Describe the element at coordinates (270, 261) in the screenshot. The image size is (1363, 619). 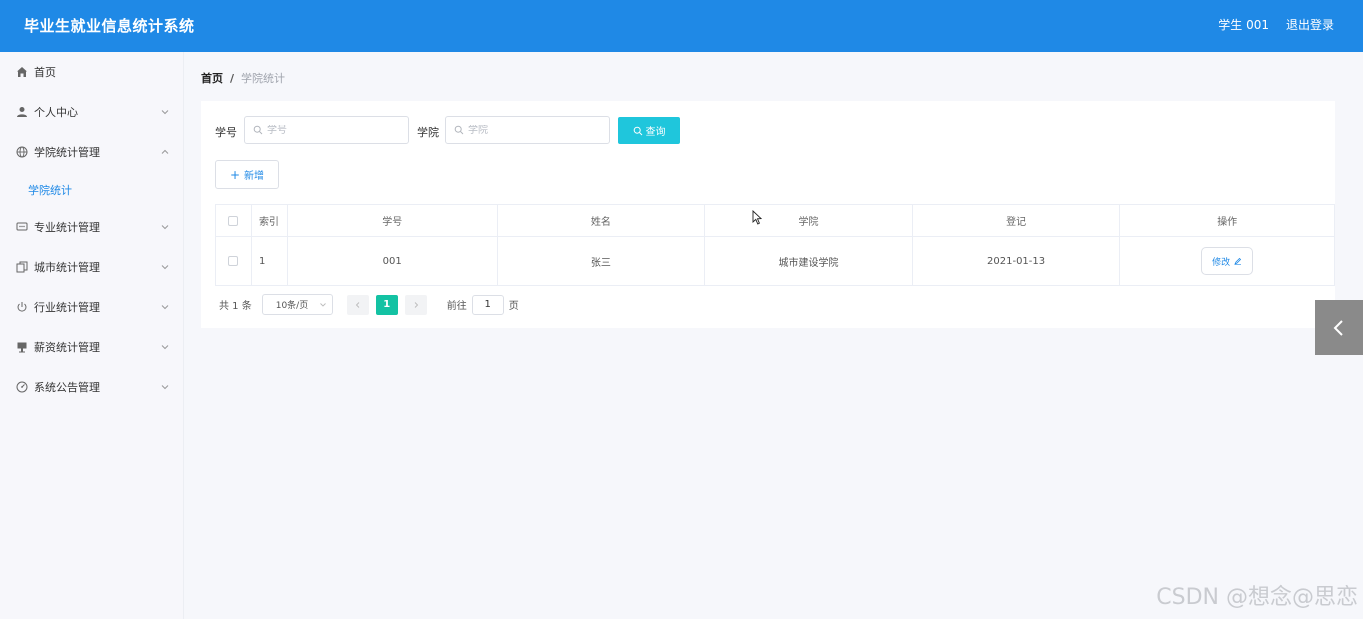
I see `cell-index: 1` at that location.